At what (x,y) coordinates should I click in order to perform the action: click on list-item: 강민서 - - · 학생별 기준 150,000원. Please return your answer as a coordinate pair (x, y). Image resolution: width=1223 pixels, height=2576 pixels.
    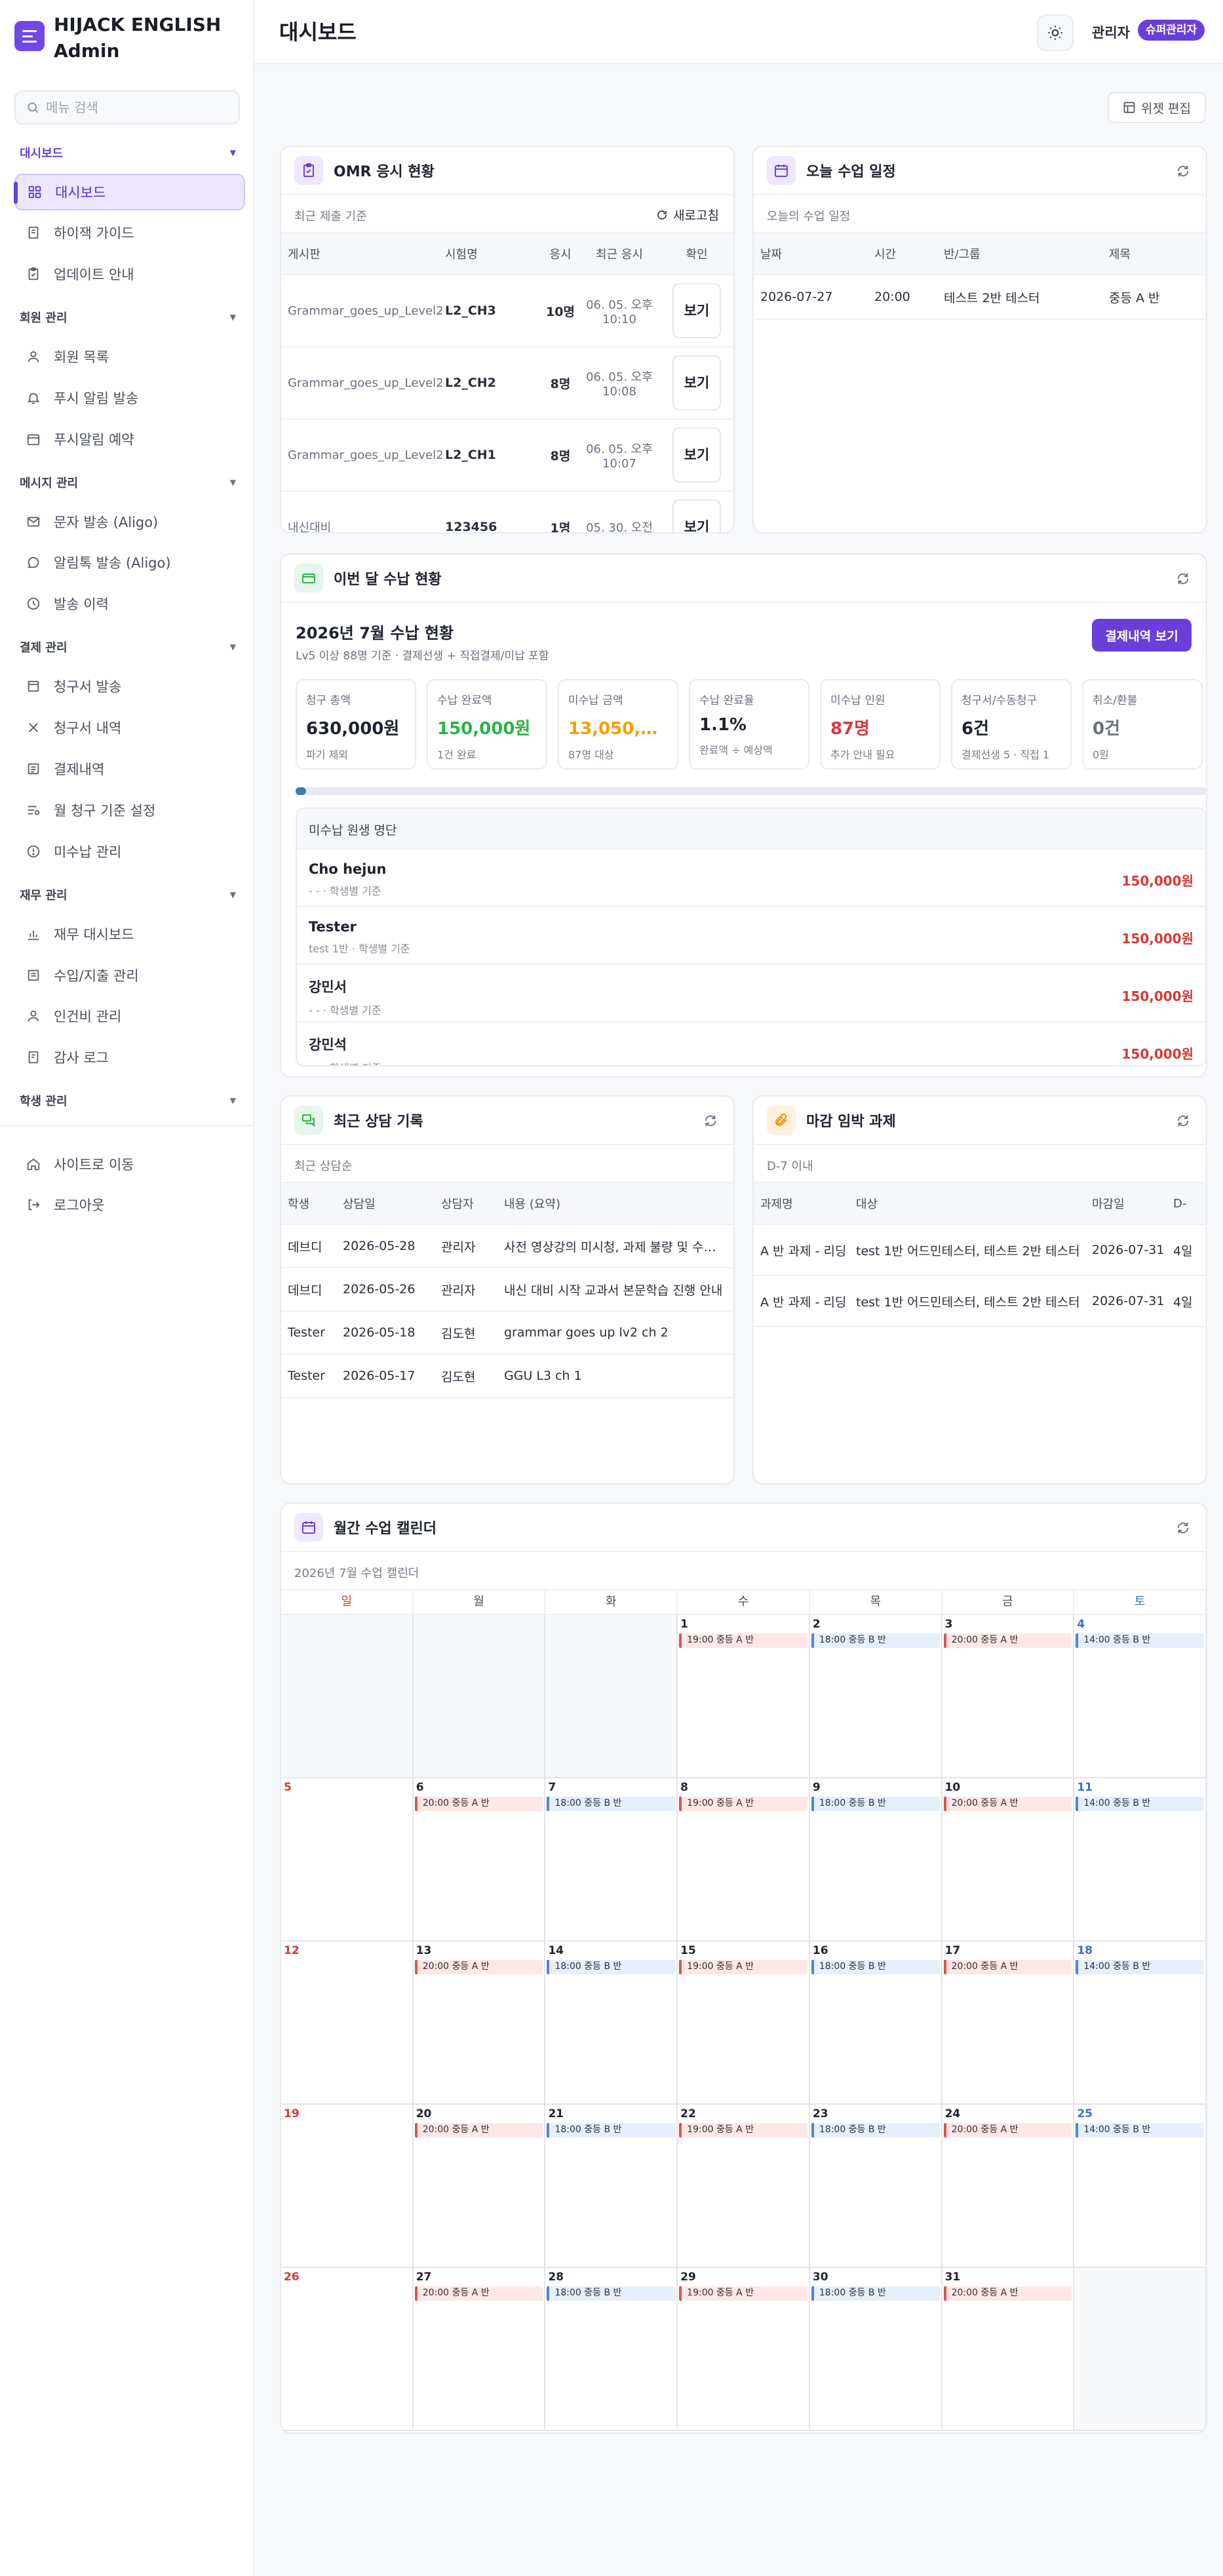
    Looking at the image, I should click on (751, 994).